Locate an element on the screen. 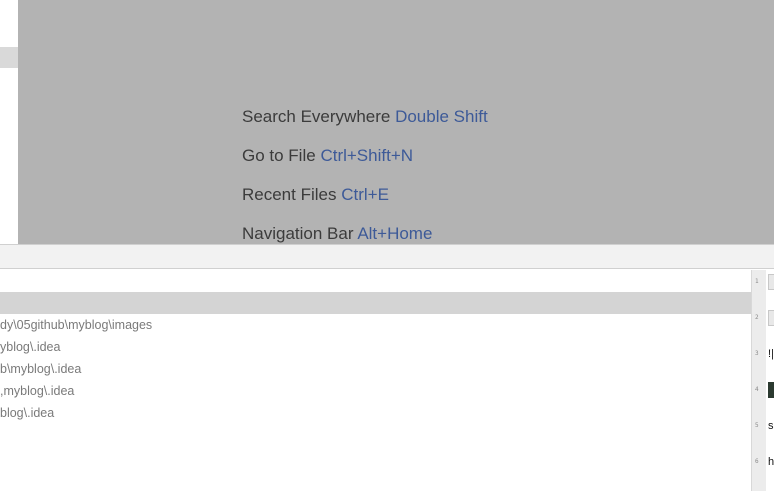 The height and width of the screenshot is (491, 774). line-number: 5 is located at coordinates (757, 425).